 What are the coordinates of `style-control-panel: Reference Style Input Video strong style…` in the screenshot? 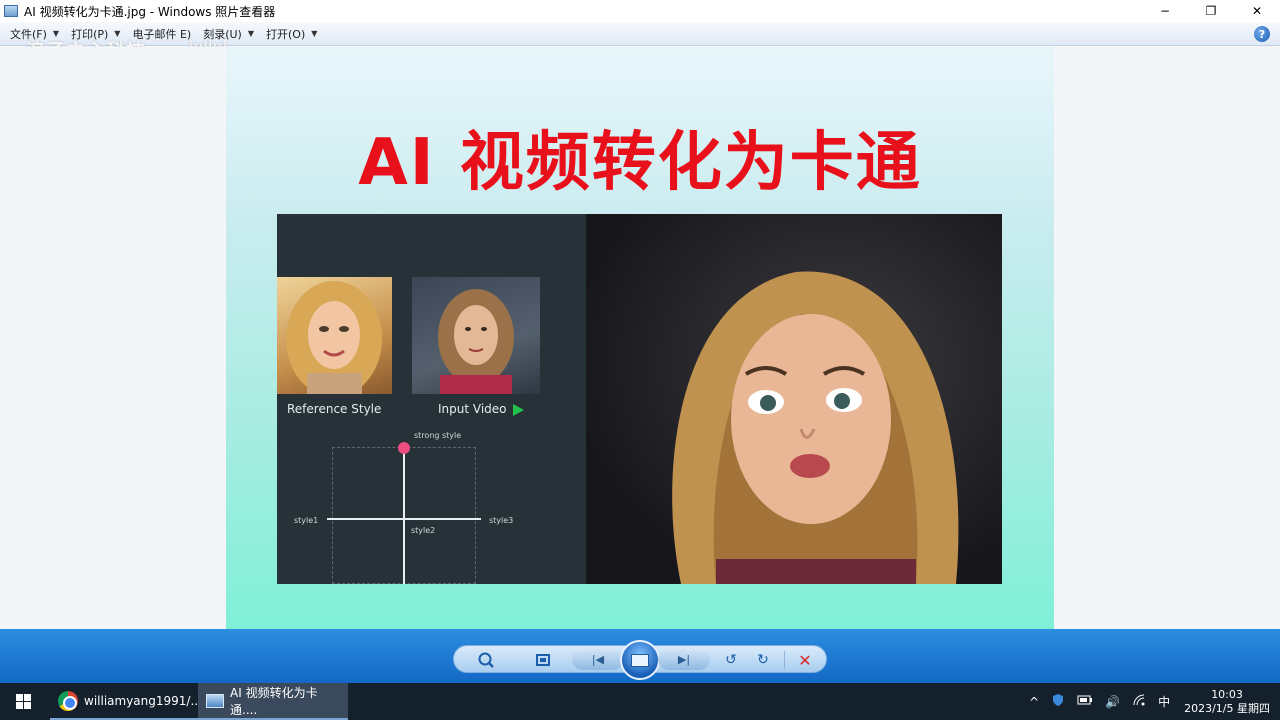 It's located at (431, 399).